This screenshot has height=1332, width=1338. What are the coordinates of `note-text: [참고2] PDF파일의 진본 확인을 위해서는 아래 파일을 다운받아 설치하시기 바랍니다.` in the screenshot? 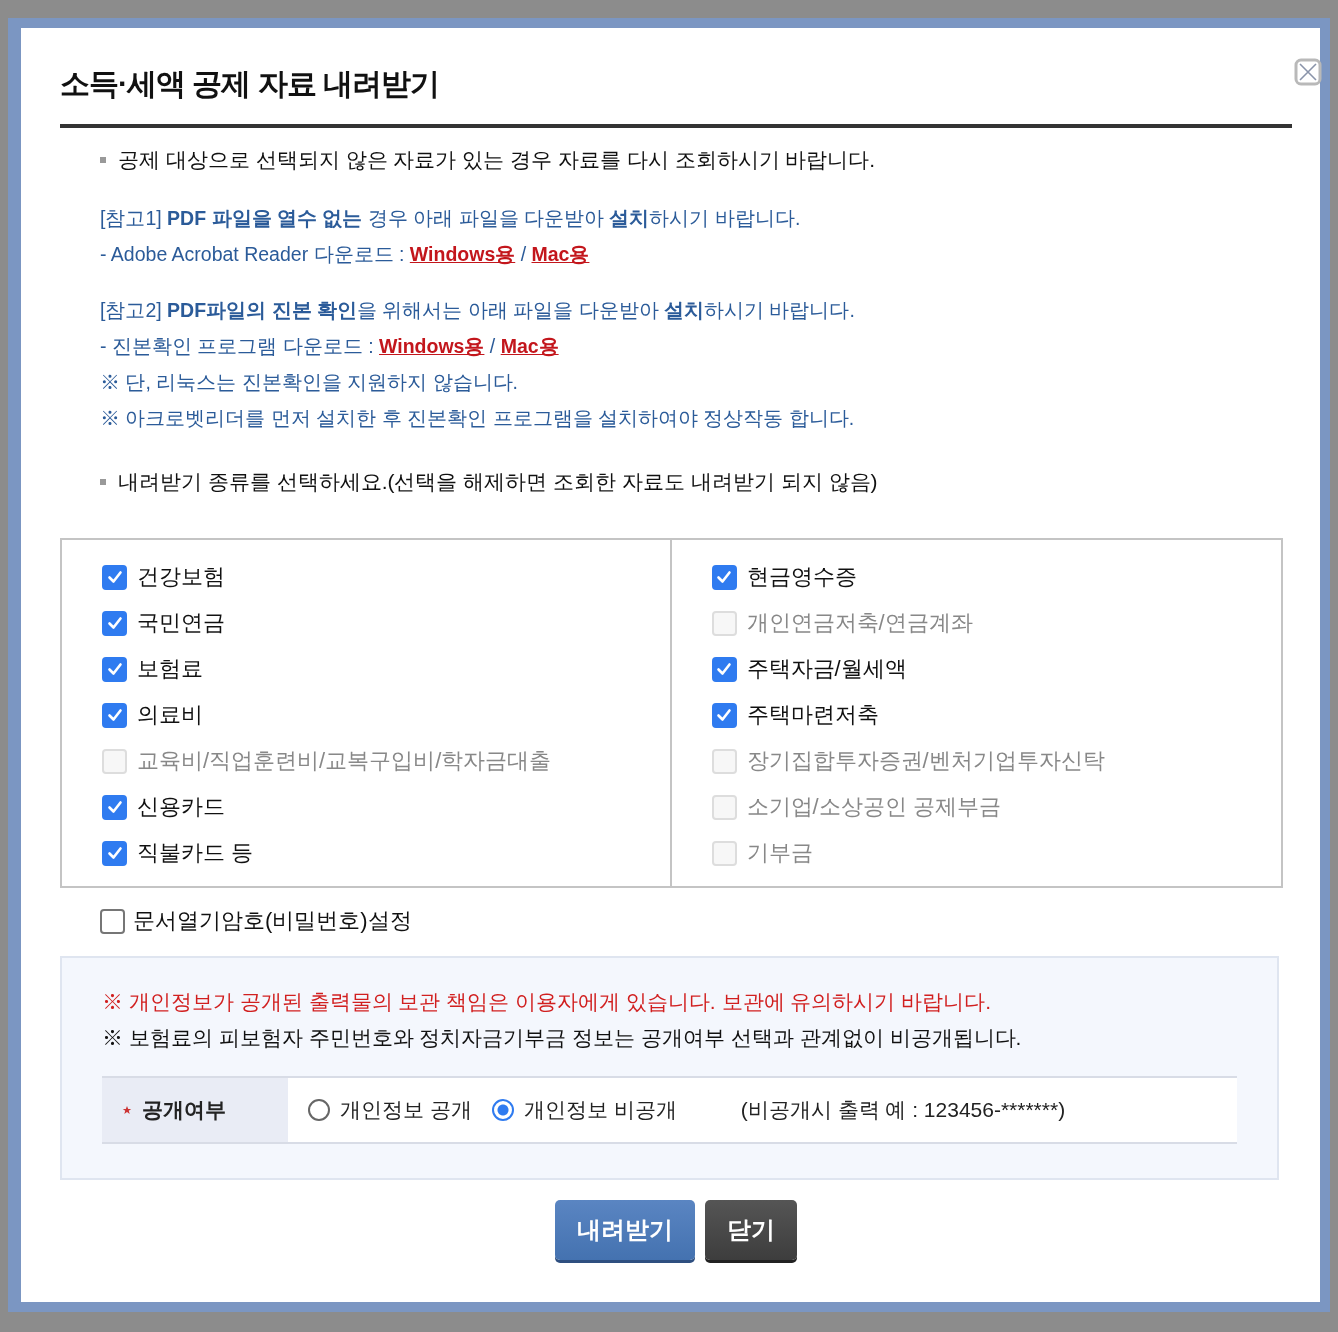 It's located at (478, 310).